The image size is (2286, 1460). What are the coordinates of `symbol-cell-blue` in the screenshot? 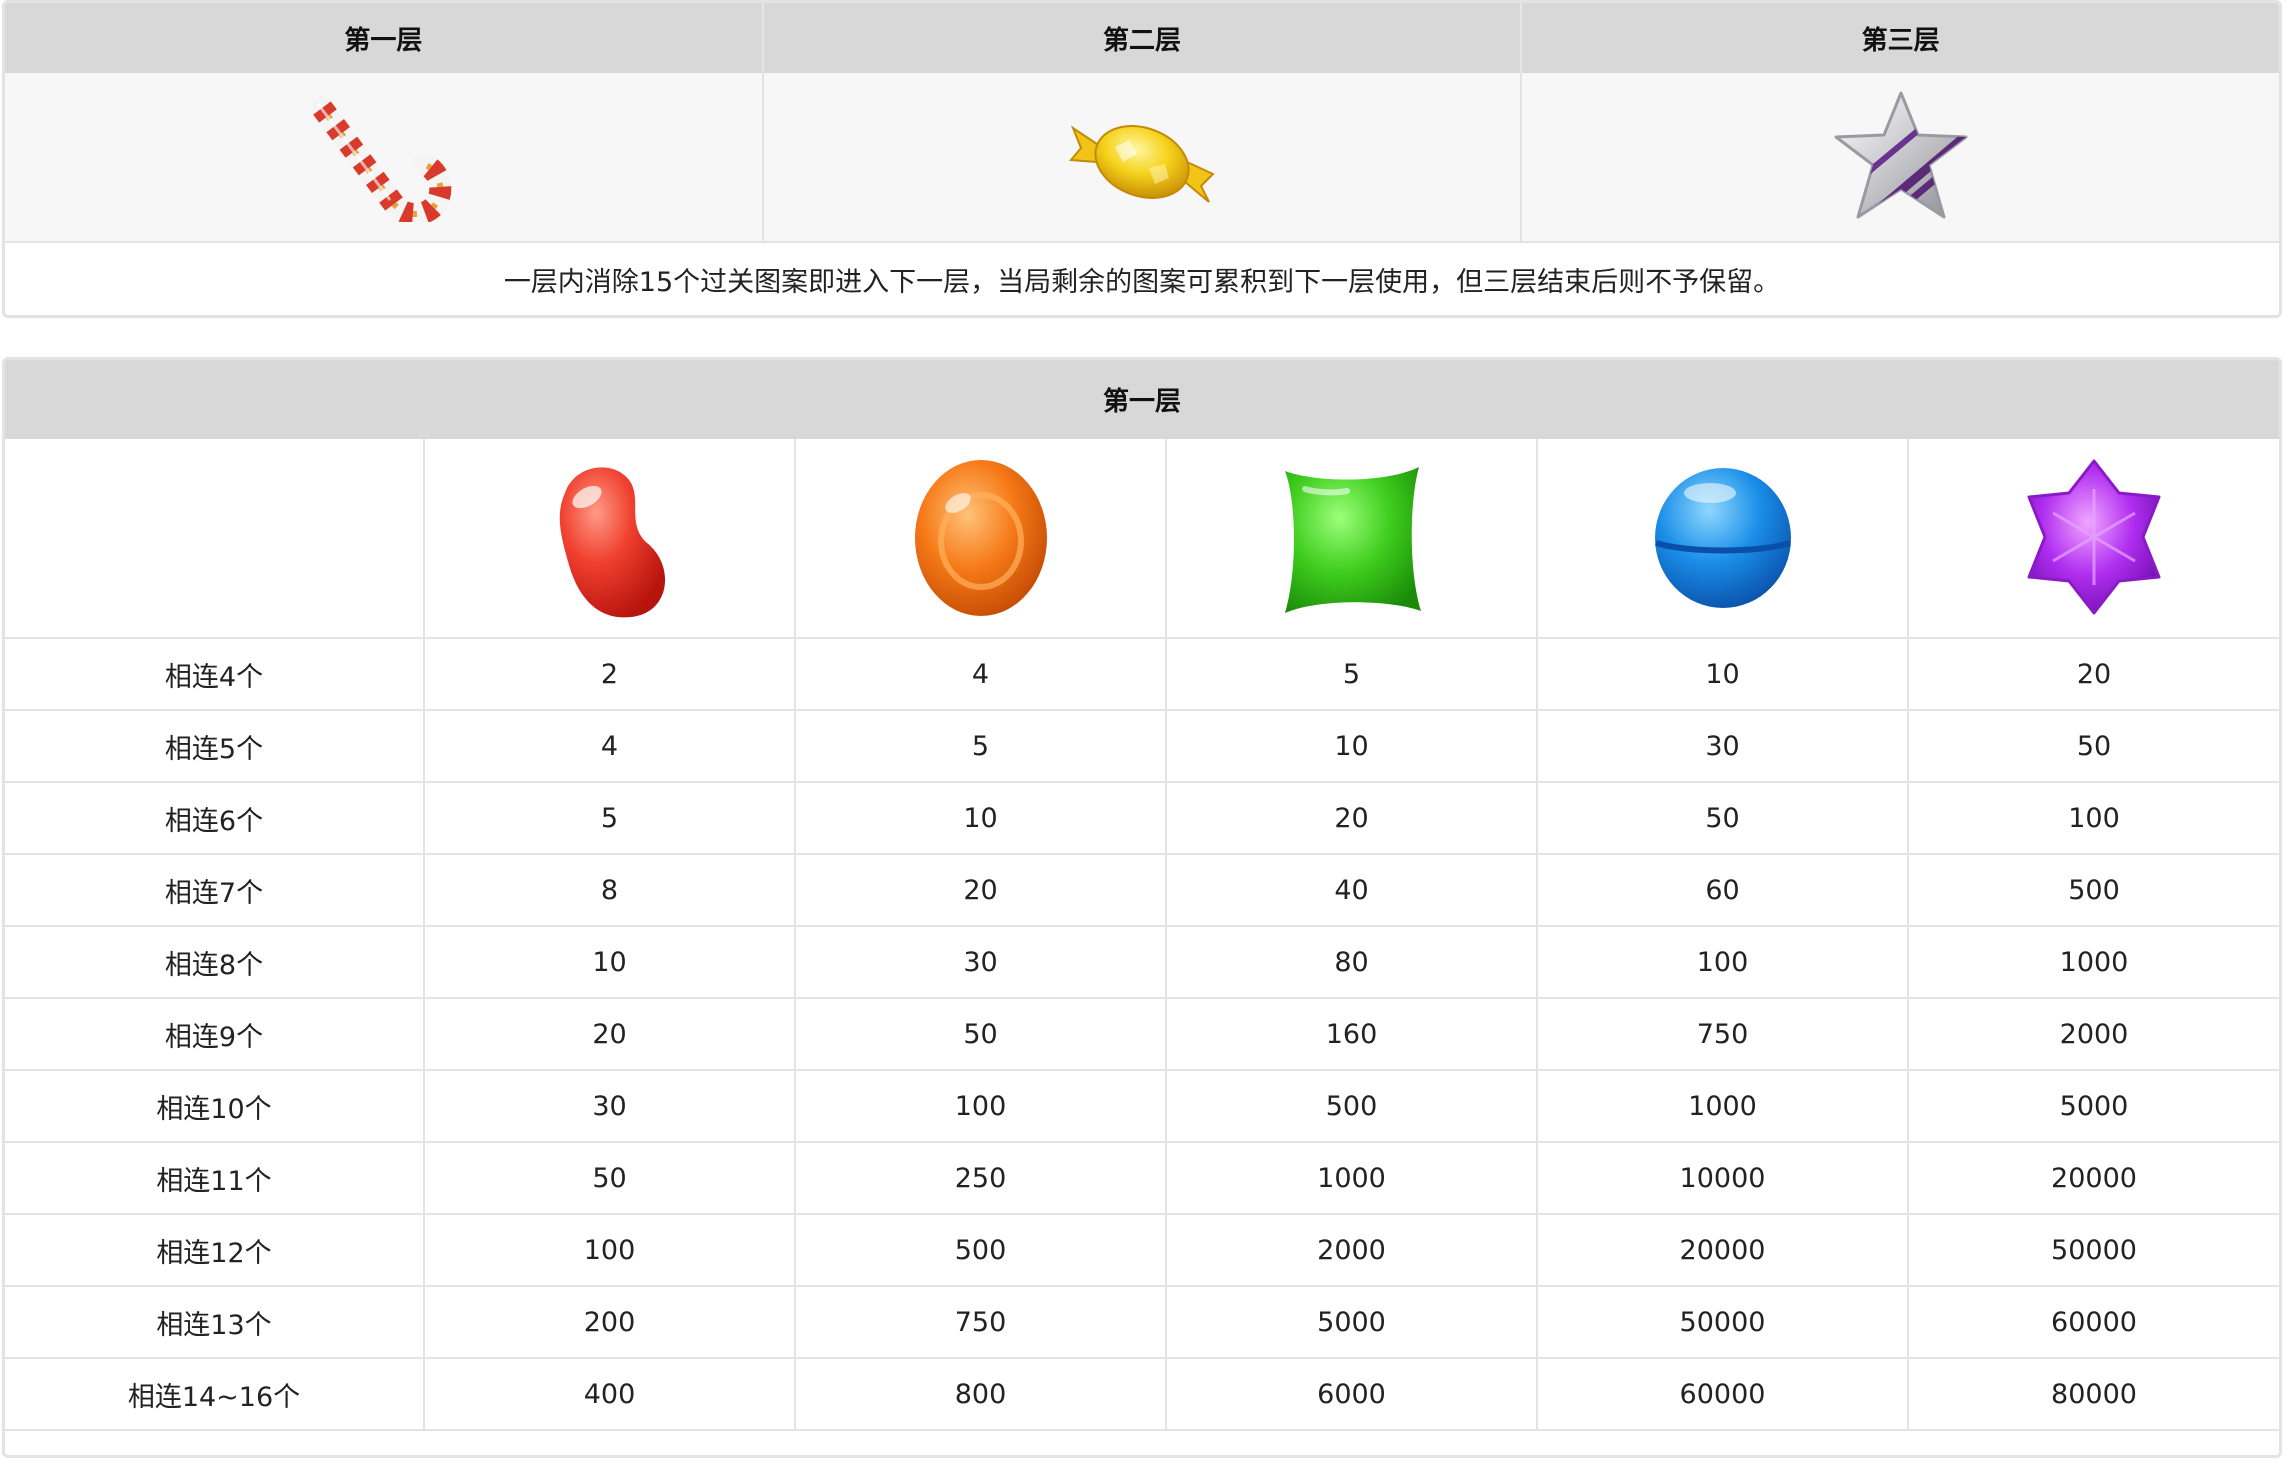 It's located at (1722, 539).